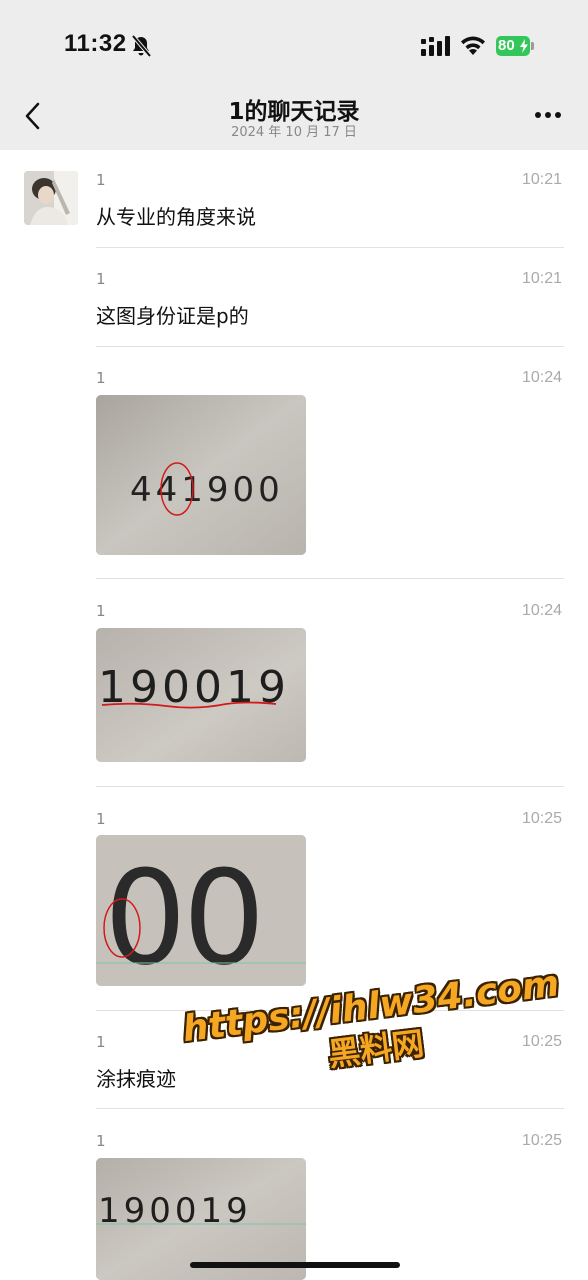 This screenshot has height=1280, width=588. What do you see at coordinates (294, 132) in the screenshot?
I see `chat-date: 2024 年 10 月 17 日` at bounding box center [294, 132].